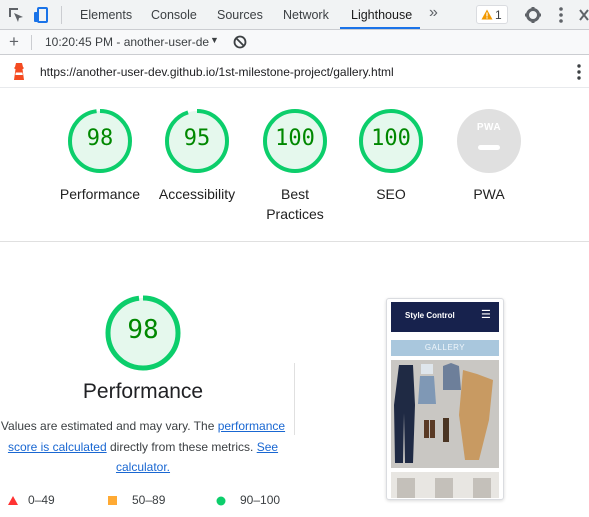 The width and height of the screenshot is (589, 517). I want to click on hamburger-menu-icon: ☰, so click(486, 315).